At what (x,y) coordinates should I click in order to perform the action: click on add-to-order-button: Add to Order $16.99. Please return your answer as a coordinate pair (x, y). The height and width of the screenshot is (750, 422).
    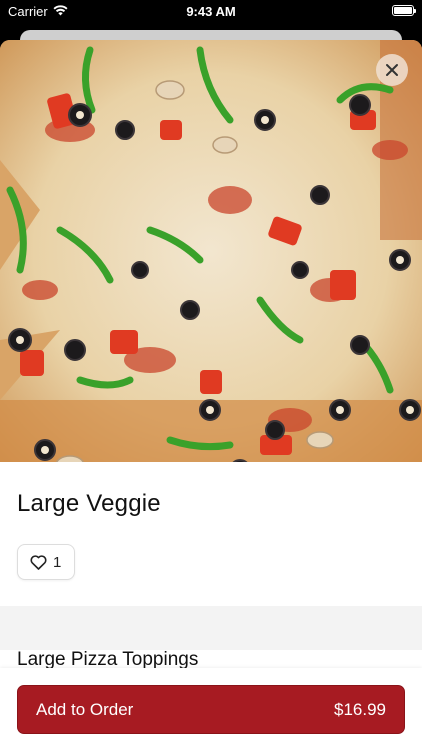
    Looking at the image, I should click on (211, 709).